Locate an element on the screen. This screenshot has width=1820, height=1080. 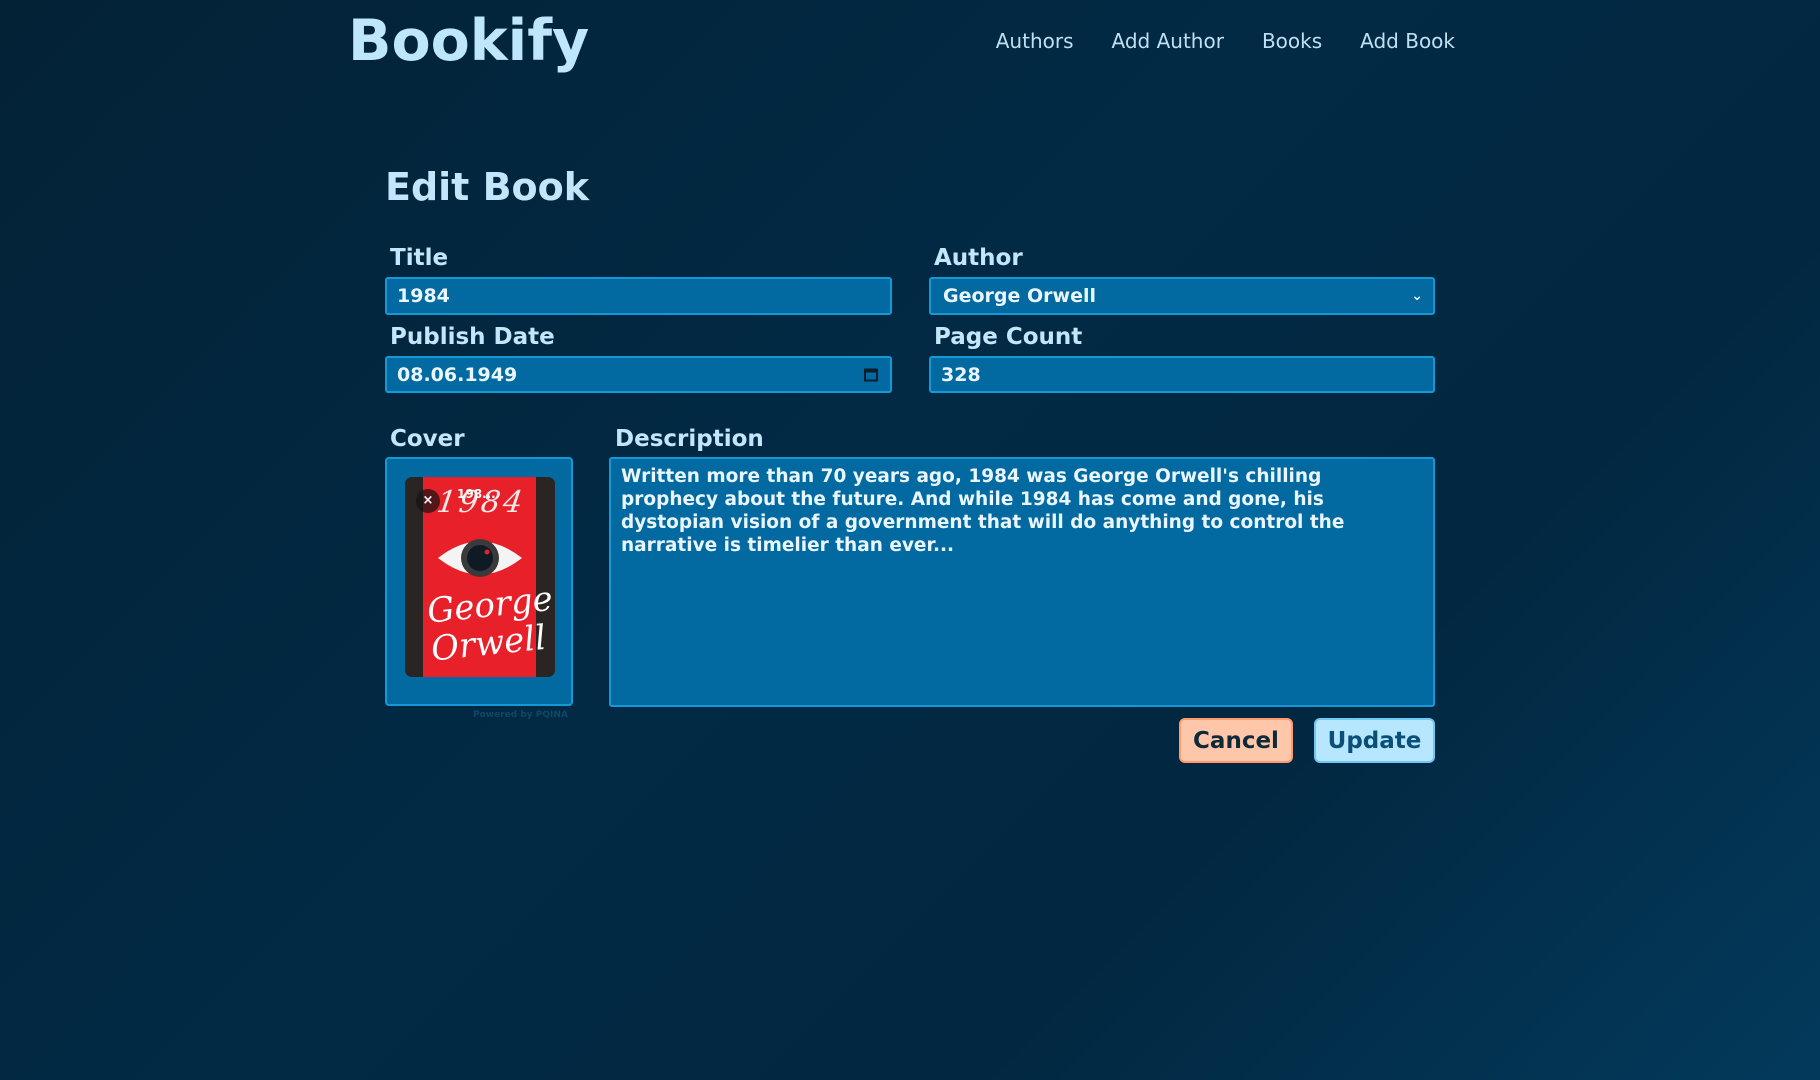
title-label: Title is located at coordinates (419, 258).